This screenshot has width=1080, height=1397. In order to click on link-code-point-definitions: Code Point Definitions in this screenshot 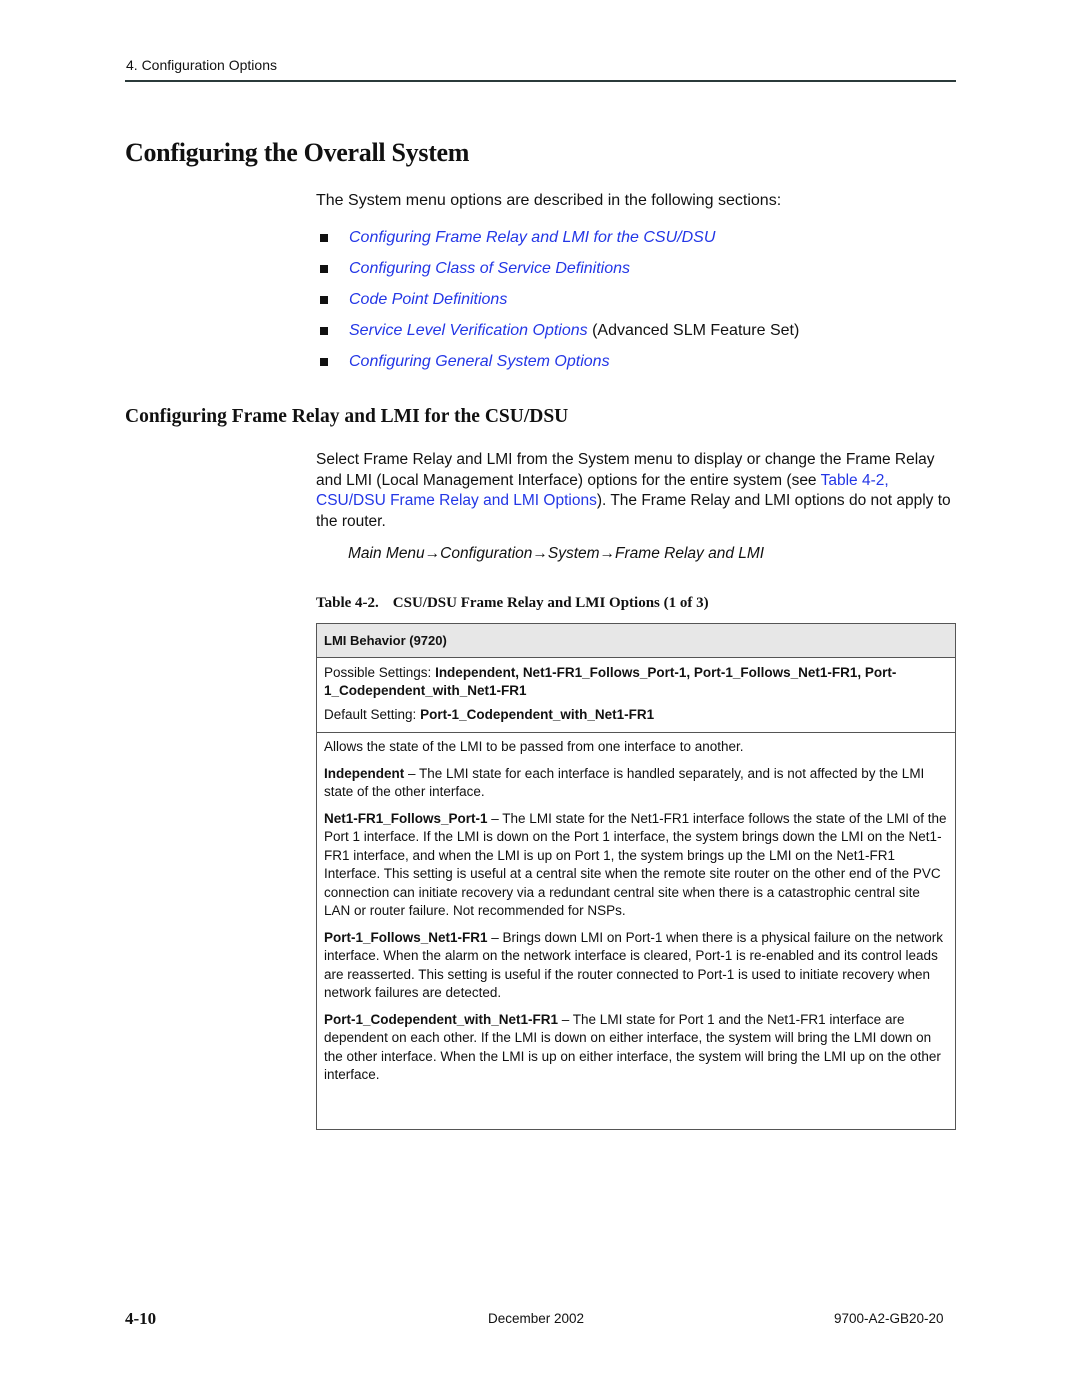, I will do `click(428, 300)`.